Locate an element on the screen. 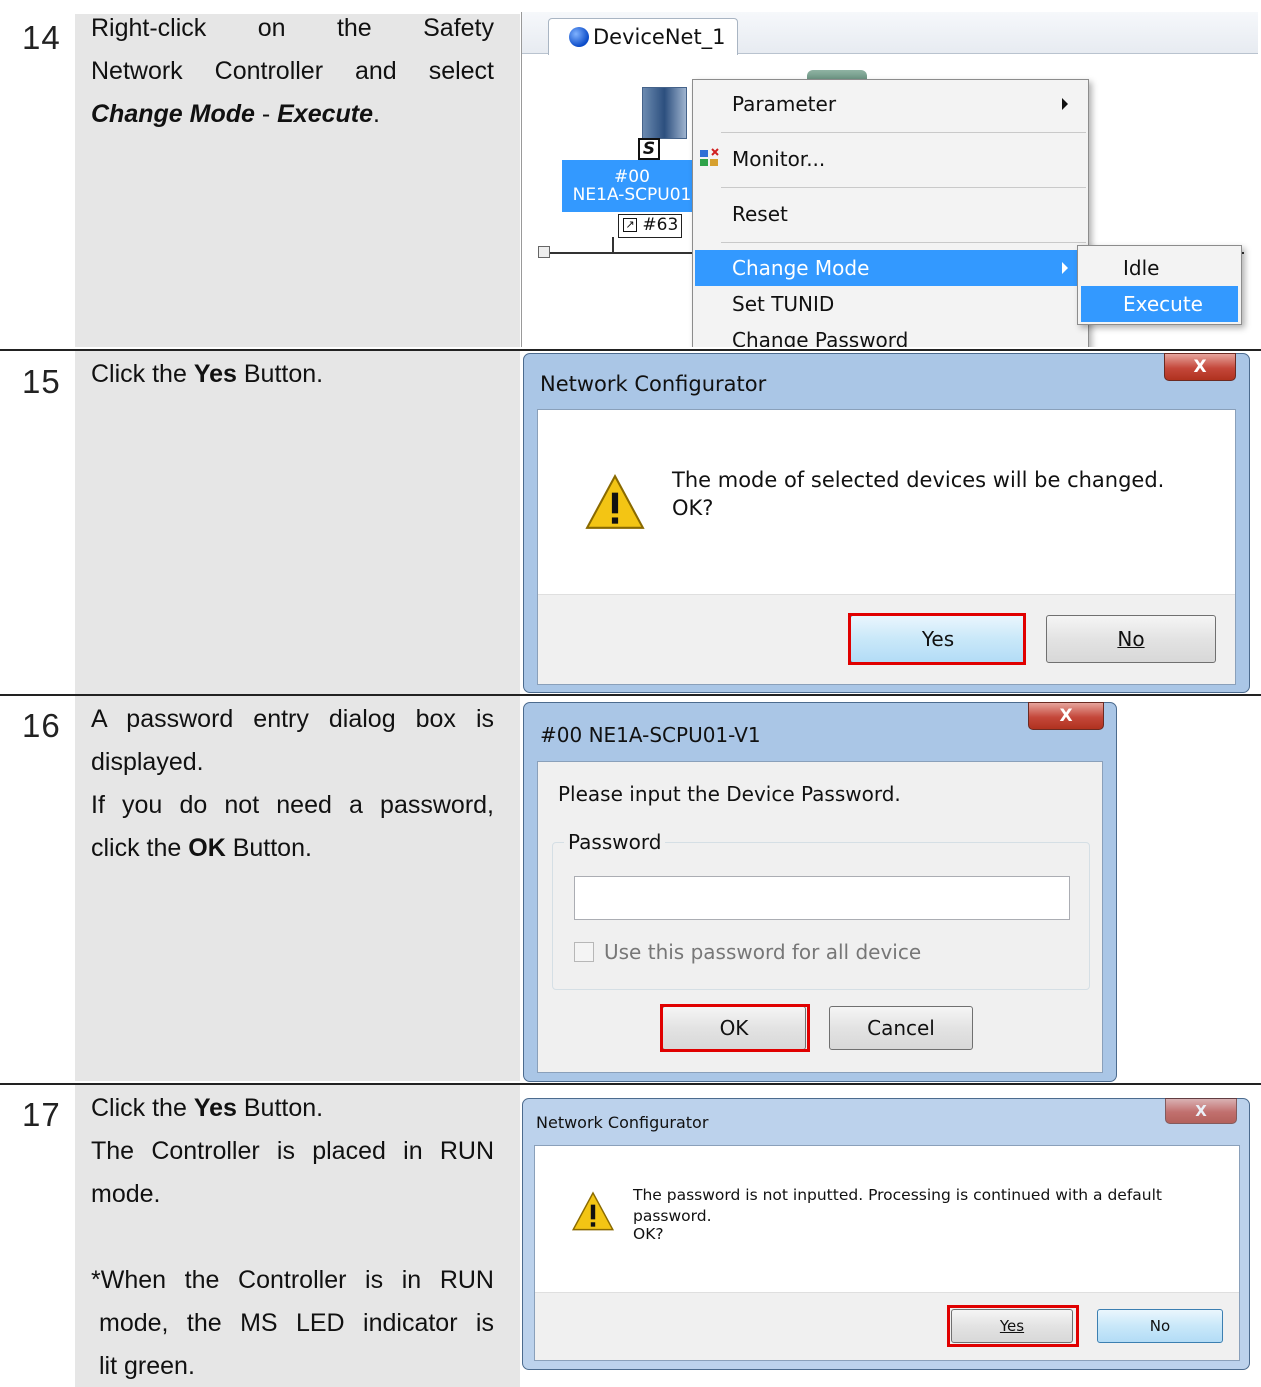 This screenshot has height=1387, width=1261. step-17-text-after: Button. is located at coordinates (280, 1108).